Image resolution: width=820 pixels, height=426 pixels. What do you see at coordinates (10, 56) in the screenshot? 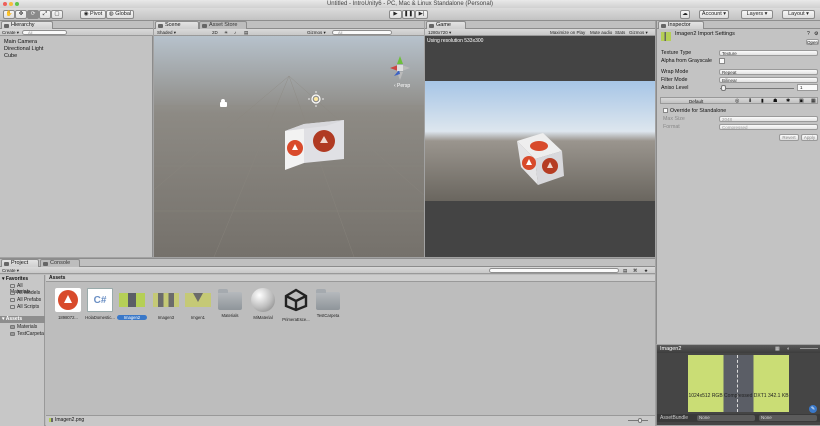
I see `hierarchy-item: Cube` at bounding box center [10, 56].